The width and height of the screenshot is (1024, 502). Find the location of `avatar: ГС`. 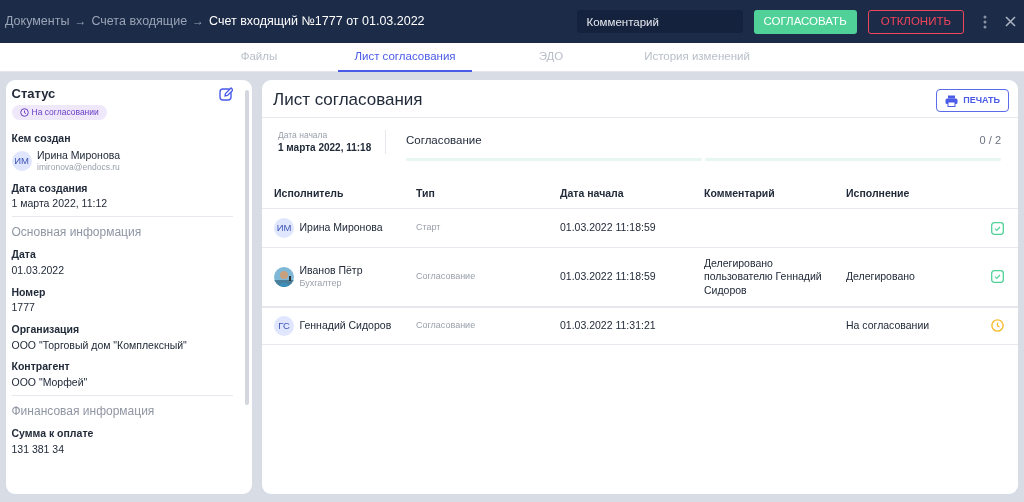

avatar: ГС is located at coordinates (284, 326).